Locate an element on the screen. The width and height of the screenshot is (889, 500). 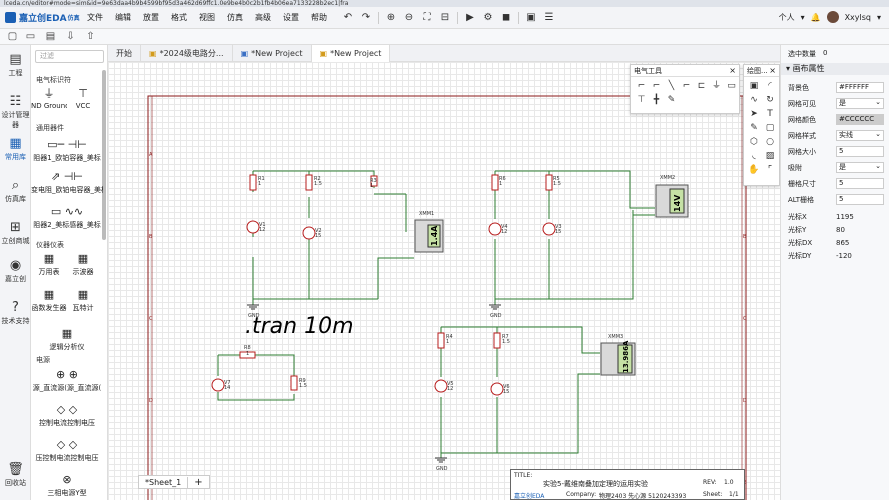
picture-icon: ▨ is located at coordinates (770, 156).